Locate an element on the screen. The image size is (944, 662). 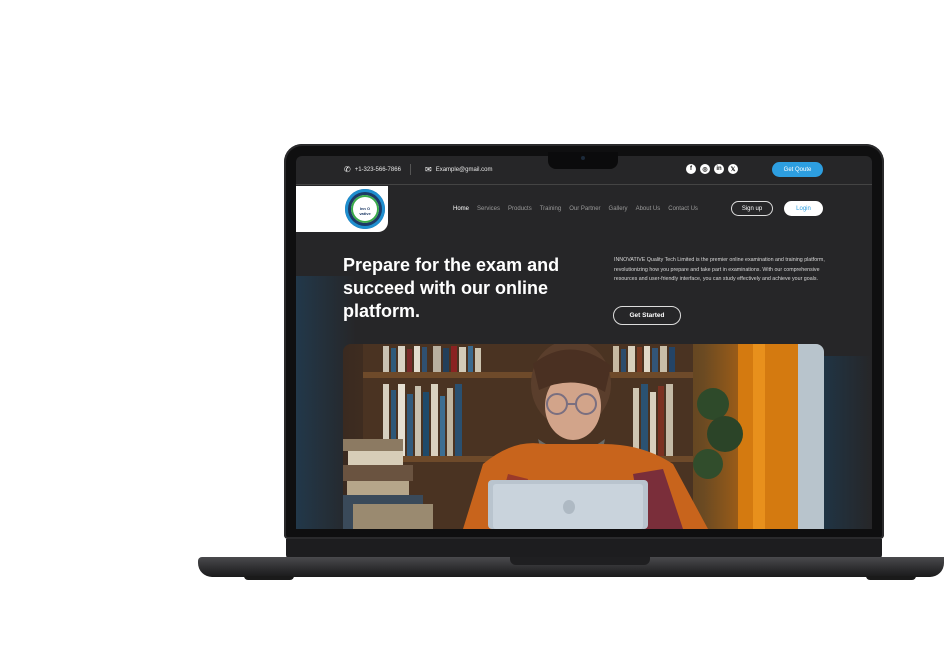
nav-training: Training is located at coordinates (550, 209).